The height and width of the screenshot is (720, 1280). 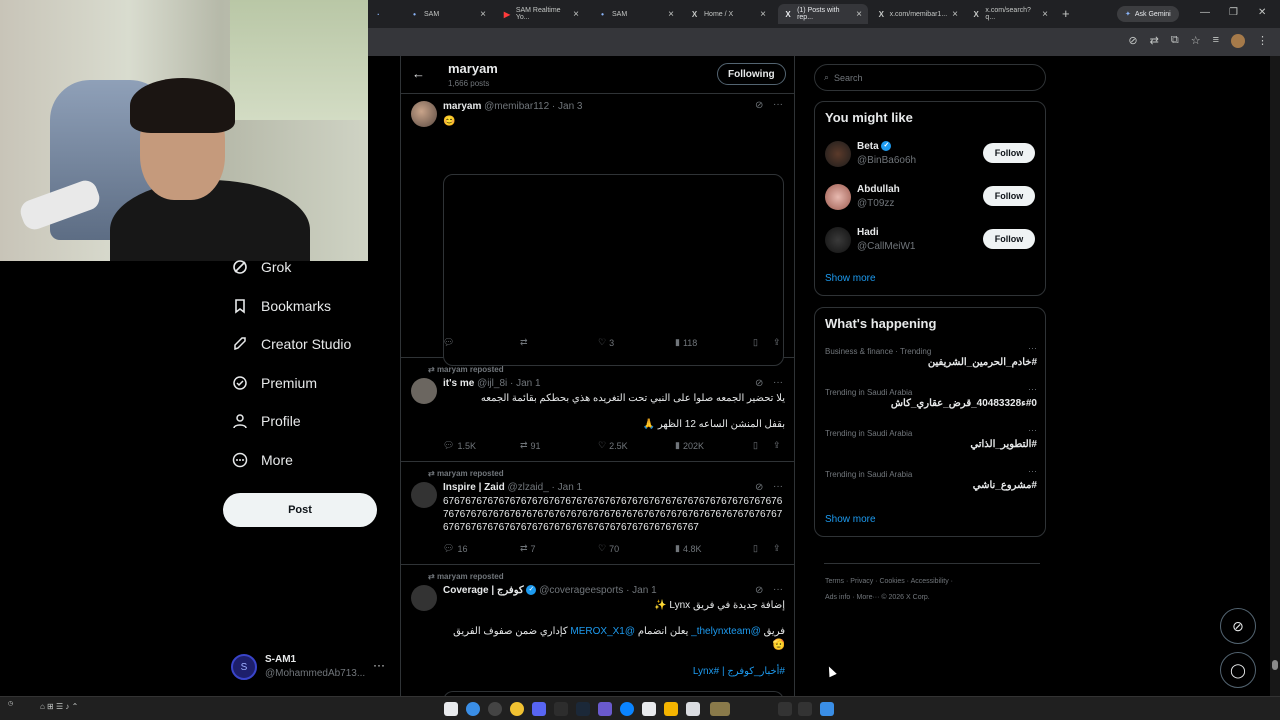 I want to click on star-icon: ☆, so click(x=1196, y=41).